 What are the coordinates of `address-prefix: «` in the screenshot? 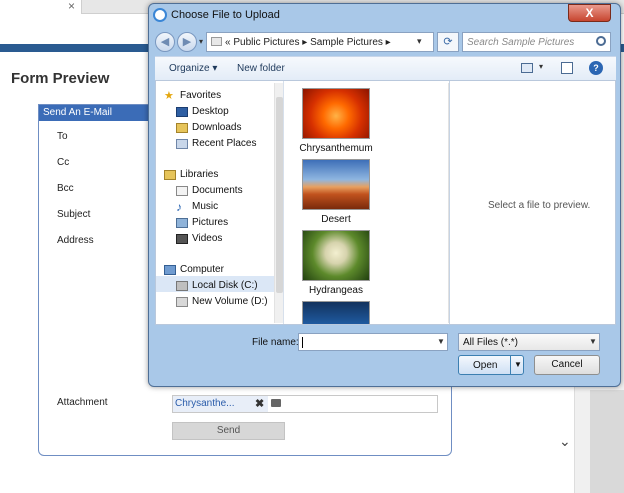 It's located at (228, 42).